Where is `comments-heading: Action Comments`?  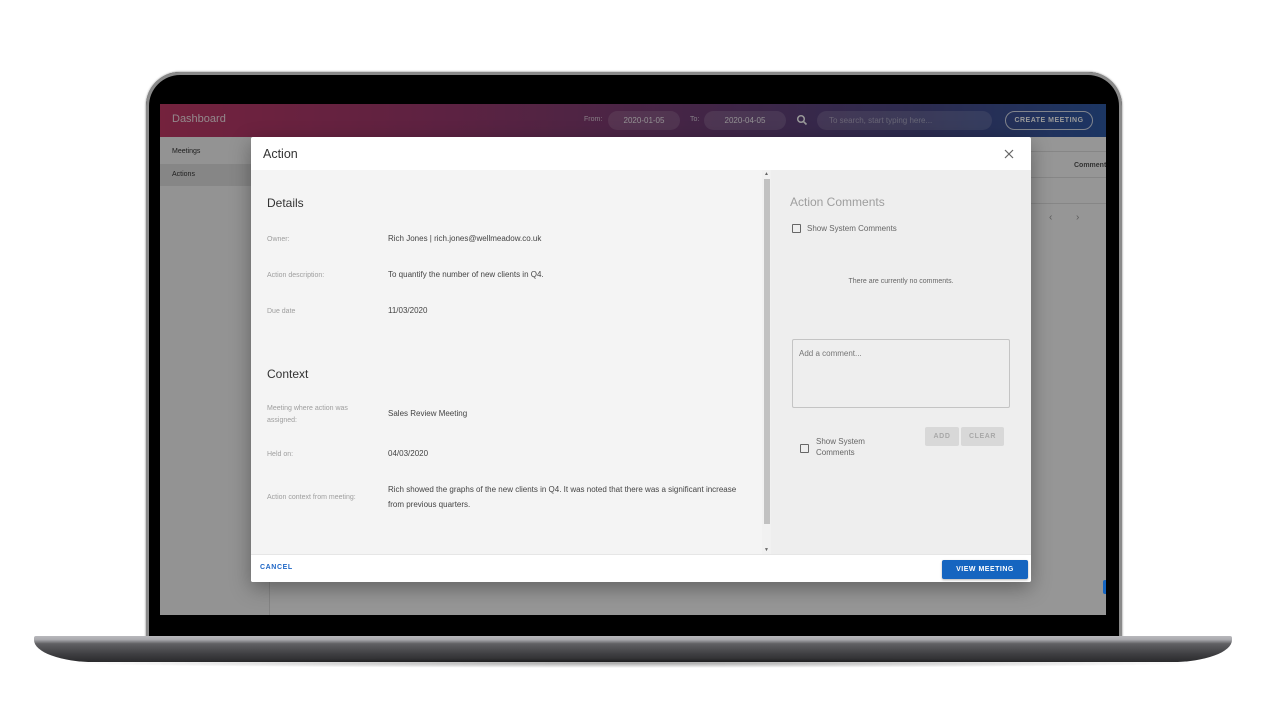 comments-heading: Action Comments is located at coordinates (837, 202).